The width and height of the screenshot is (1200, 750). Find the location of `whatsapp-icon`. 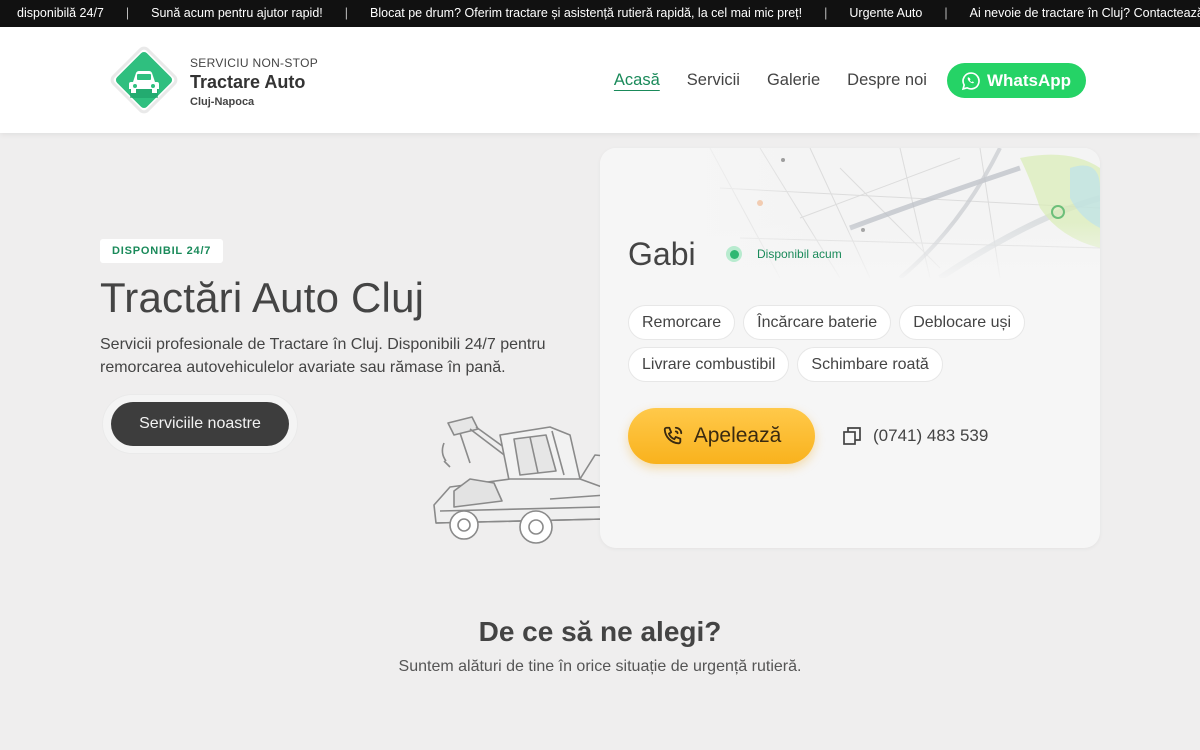

whatsapp-icon is located at coordinates (970, 80).